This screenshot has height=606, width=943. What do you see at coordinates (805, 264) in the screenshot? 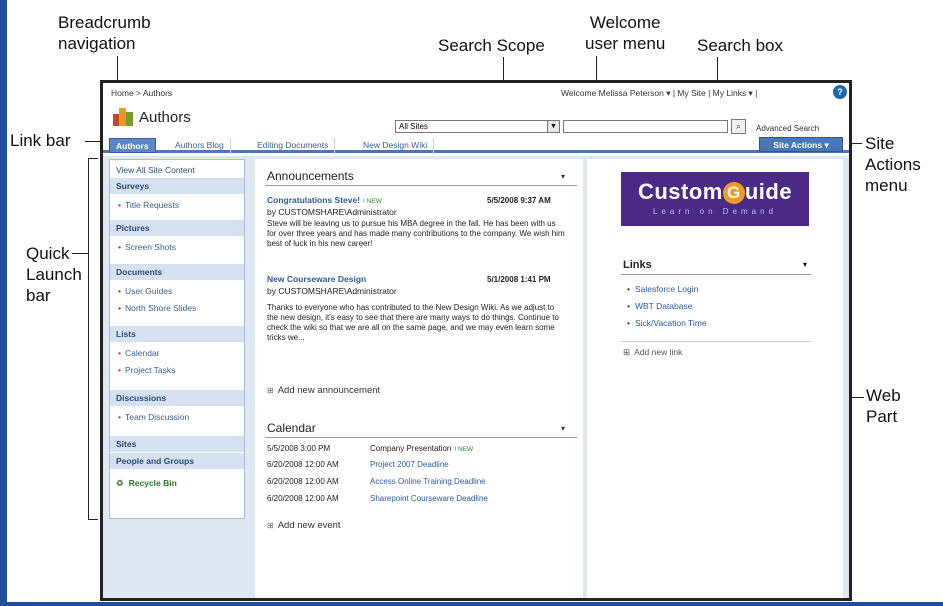
I see `links-menu-icon: ▾` at bounding box center [805, 264].